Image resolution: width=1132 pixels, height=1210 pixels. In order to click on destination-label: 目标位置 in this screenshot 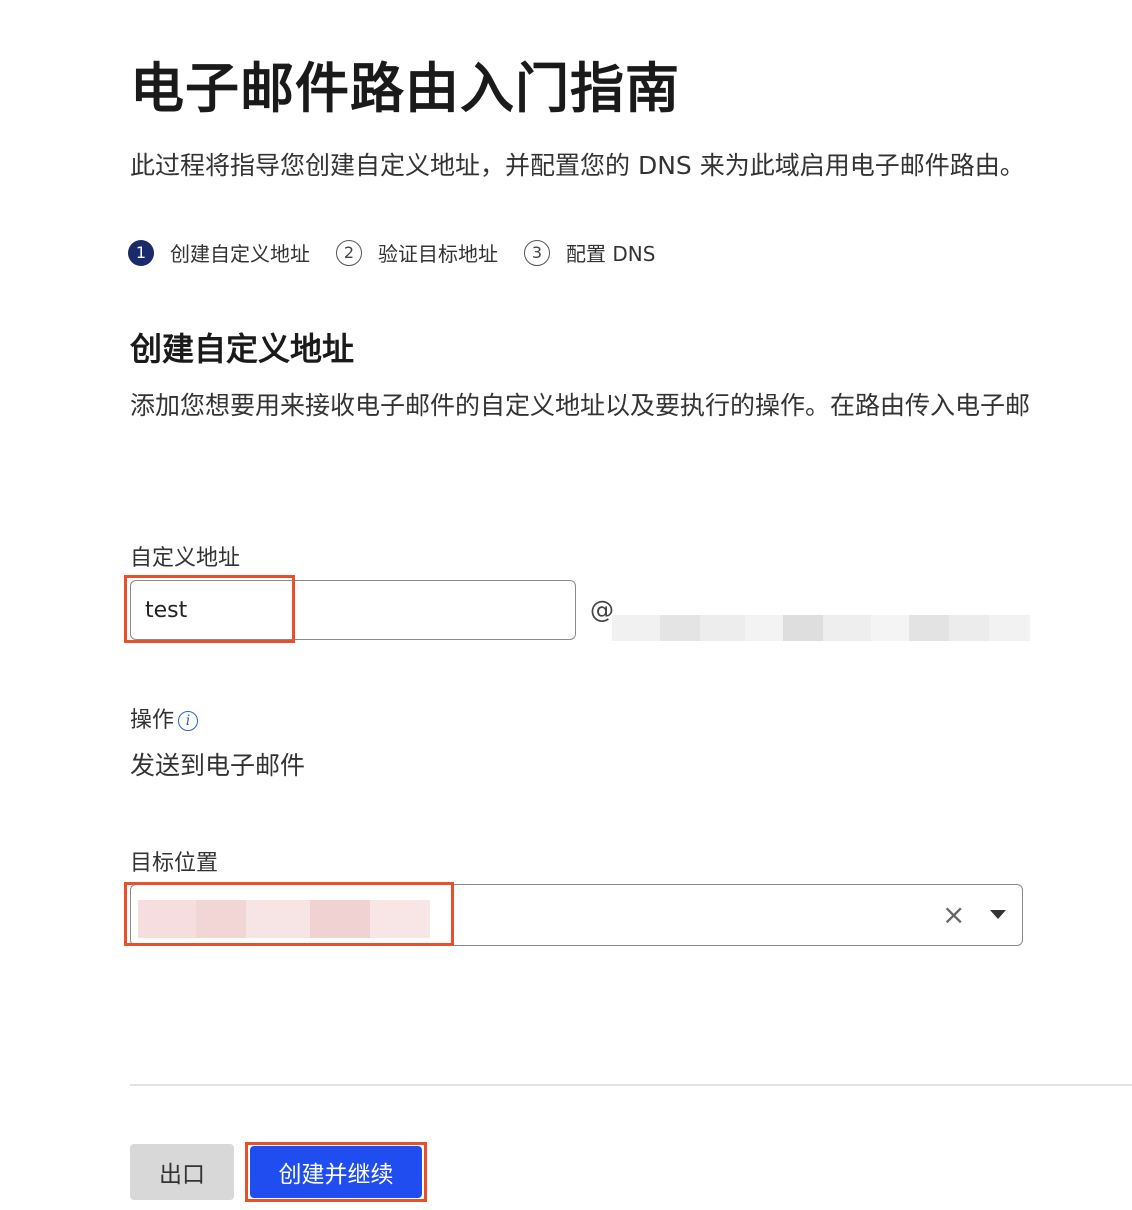, I will do `click(174, 863)`.